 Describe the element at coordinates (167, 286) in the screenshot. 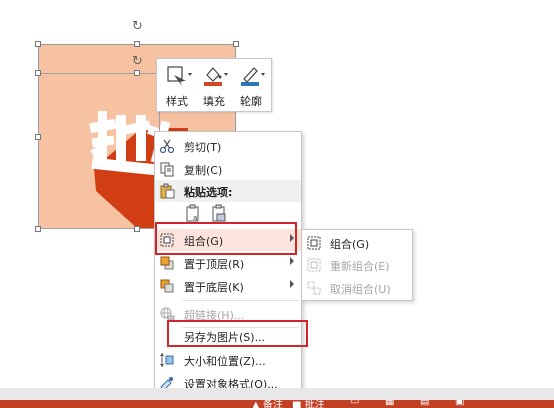

I see `send-to-back-icon` at that location.